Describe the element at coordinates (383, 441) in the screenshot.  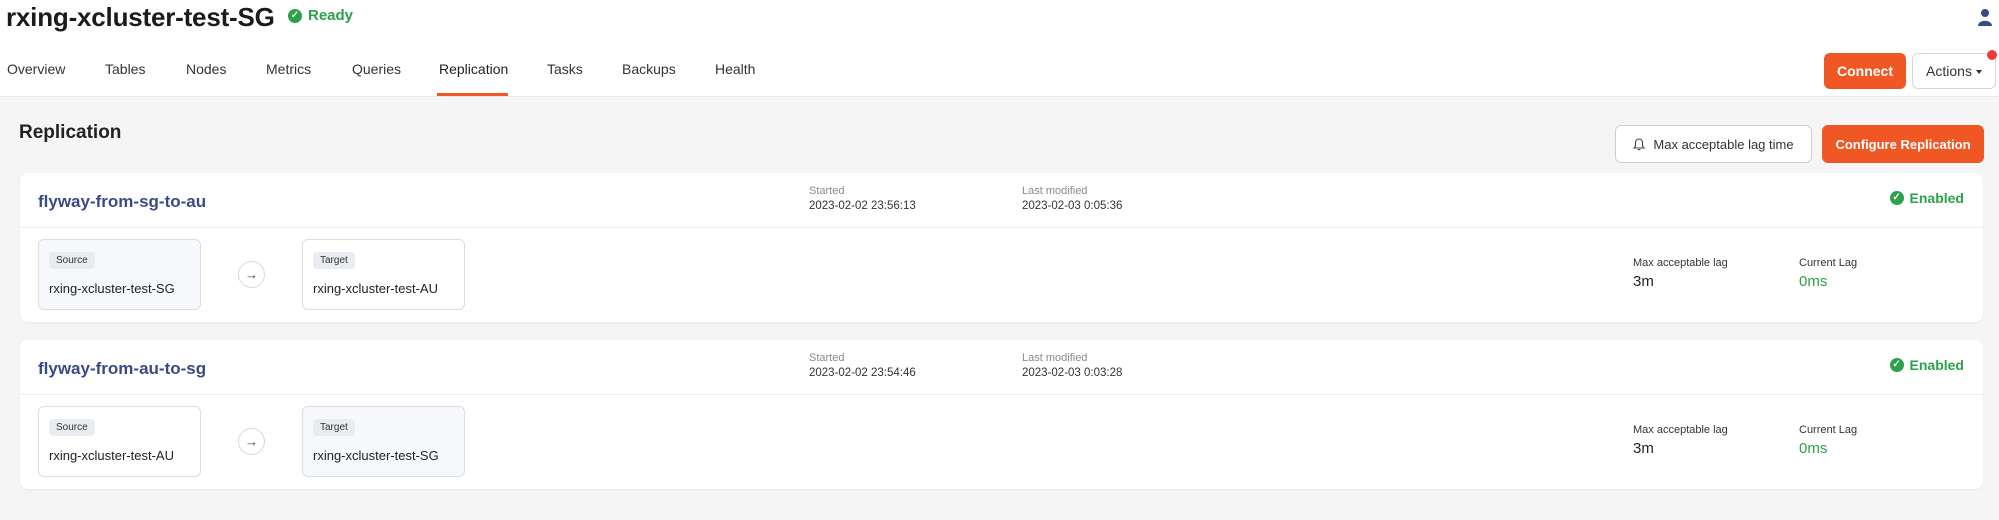
I see `target-node-box: Target rxing-xcluster-test-SG` at that location.